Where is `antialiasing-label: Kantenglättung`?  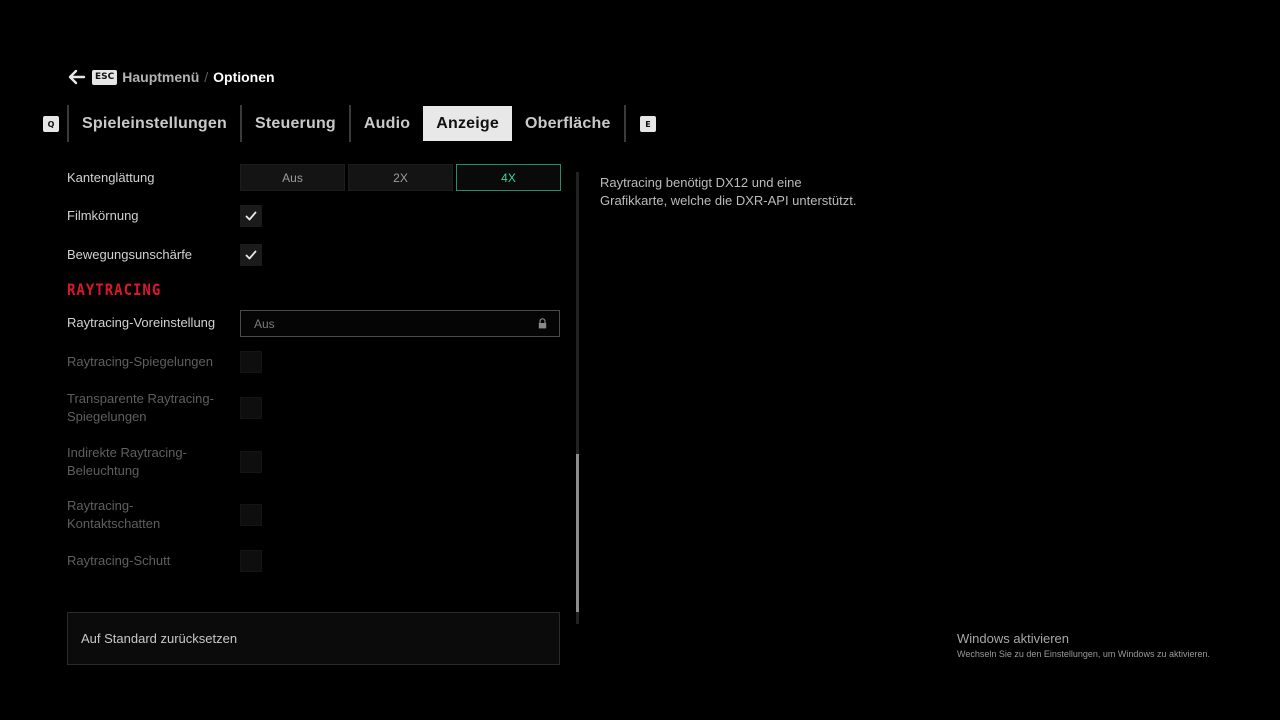 antialiasing-label: Kantenglättung is located at coordinates (111, 177).